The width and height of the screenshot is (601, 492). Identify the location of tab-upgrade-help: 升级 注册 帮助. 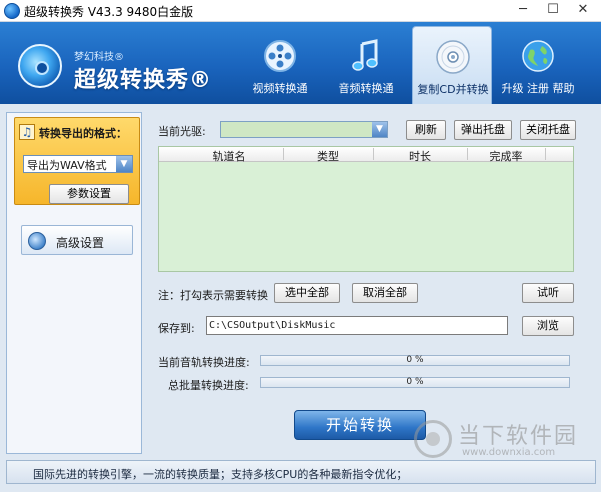
(538, 63).